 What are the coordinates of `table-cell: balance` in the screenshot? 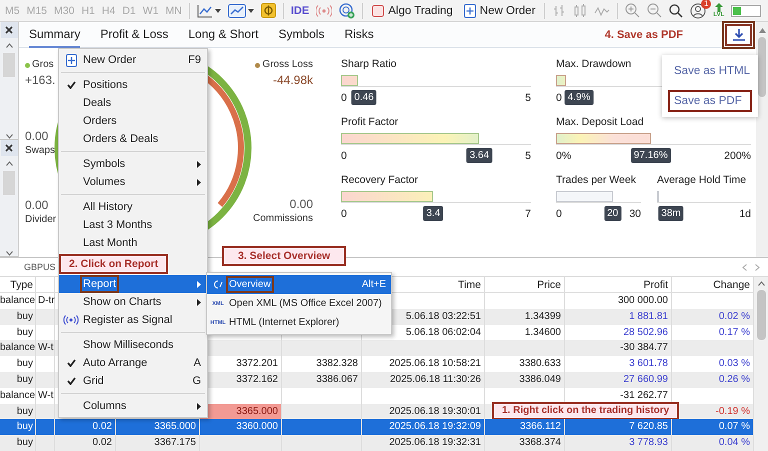 It's located at (18, 348).